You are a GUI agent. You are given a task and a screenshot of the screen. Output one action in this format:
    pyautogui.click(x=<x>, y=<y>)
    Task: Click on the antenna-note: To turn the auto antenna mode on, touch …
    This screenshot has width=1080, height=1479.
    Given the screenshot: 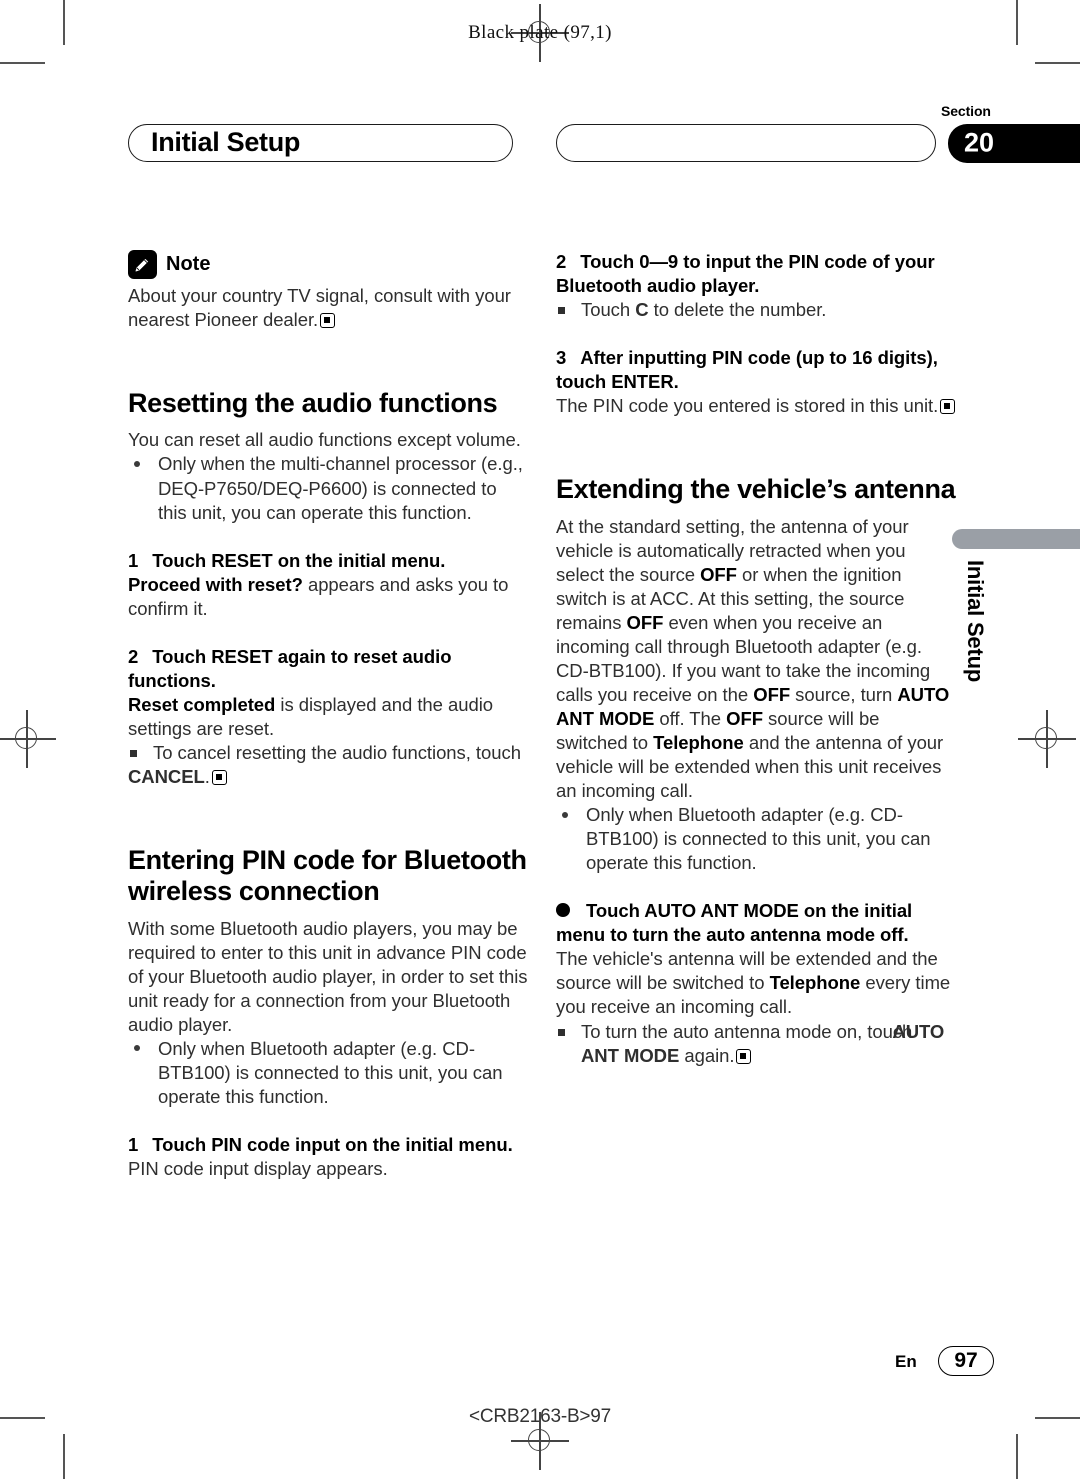 What is the action you would take?
    pyautogui.click(x=756, y=1044)
    